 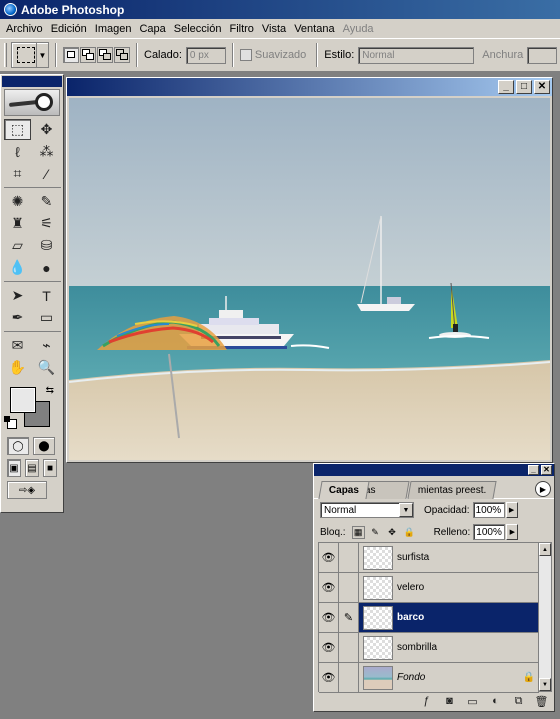 What do you see at coordinates (46, 223) in the screenshot?
I see `history-brush-icon: ⚟` at bounding box center [46, 223].